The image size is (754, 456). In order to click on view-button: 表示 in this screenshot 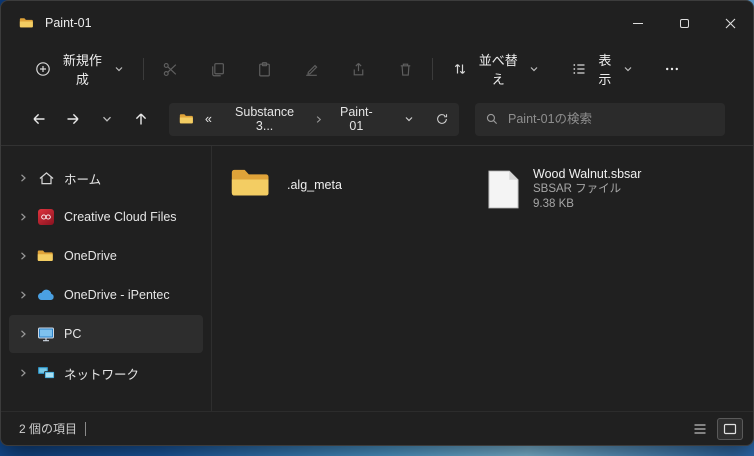, I will do `click(602, 69)`.